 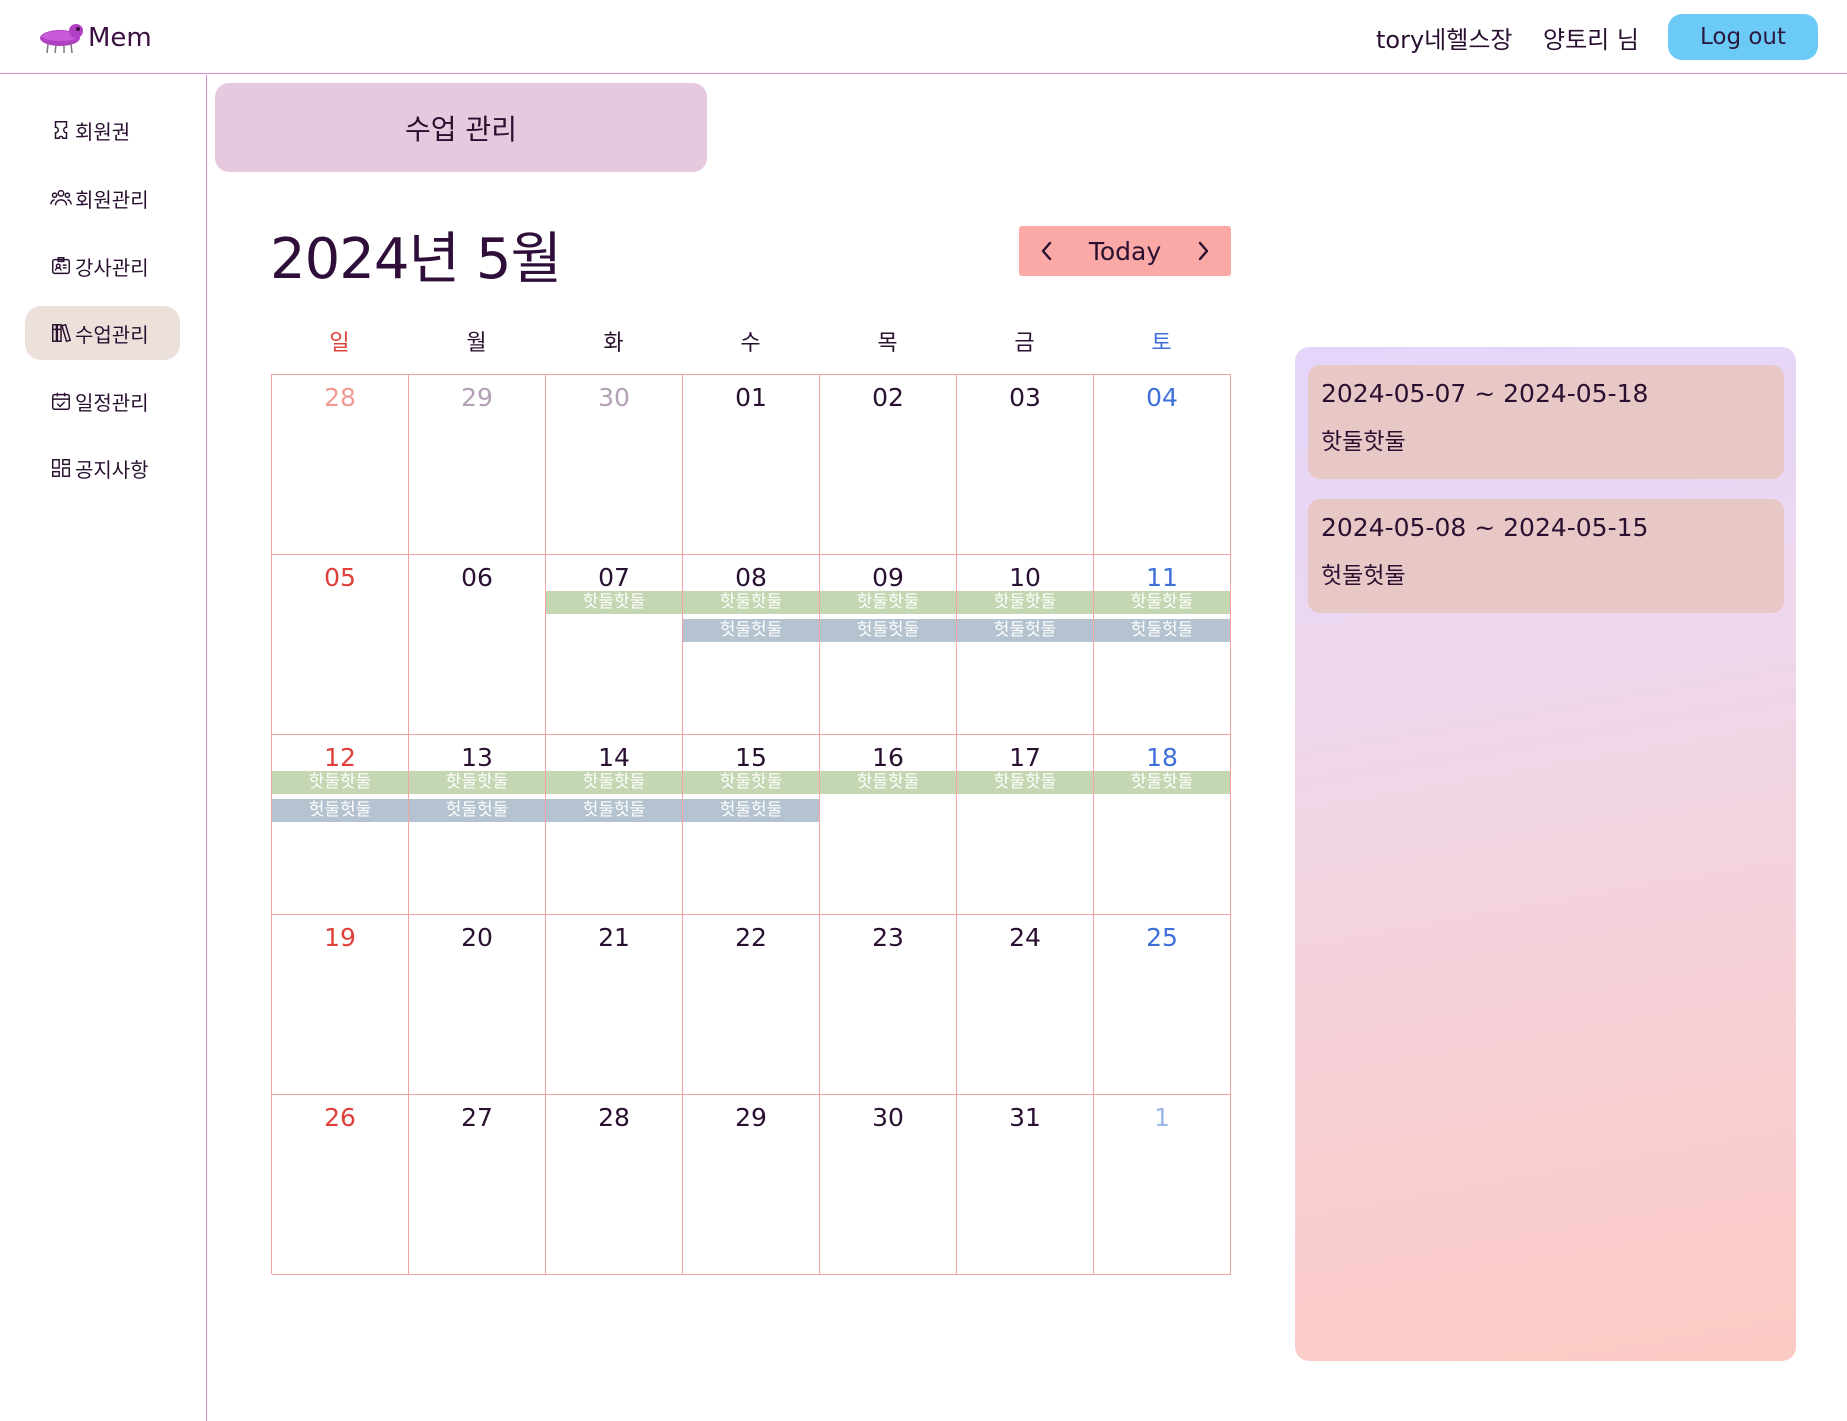 What do you see at coordinates (1162, 1005) in the screenshot?
I see `calendar-day-cell: 25` at bounding box center [1162, 1005].